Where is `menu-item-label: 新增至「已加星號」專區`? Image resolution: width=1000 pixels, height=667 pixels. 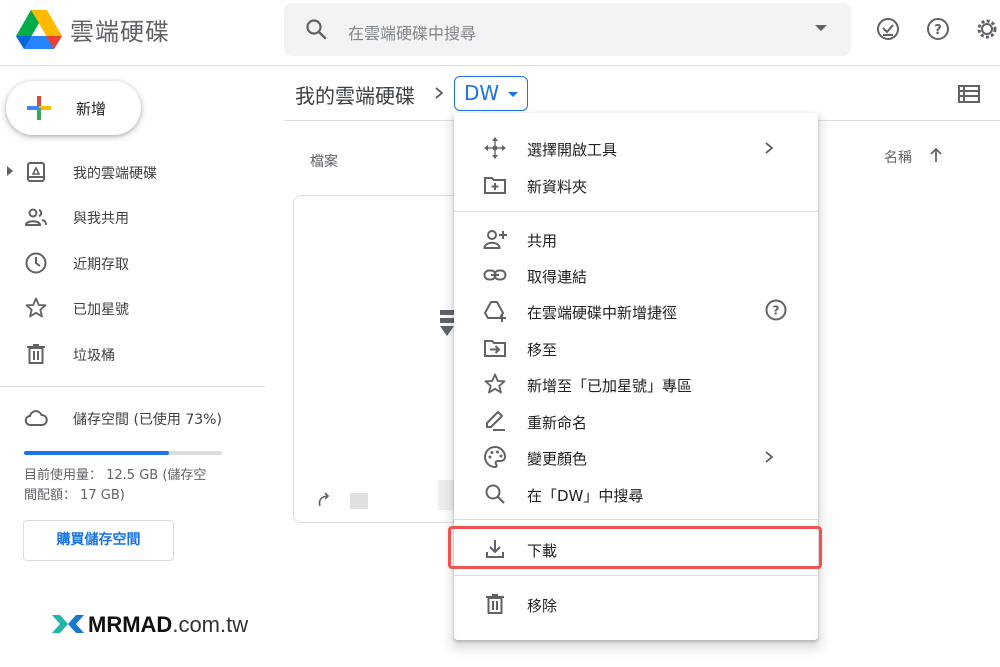
menu-item-label: 新增至「已加星號」專區 is located at coordinates (610, 386).